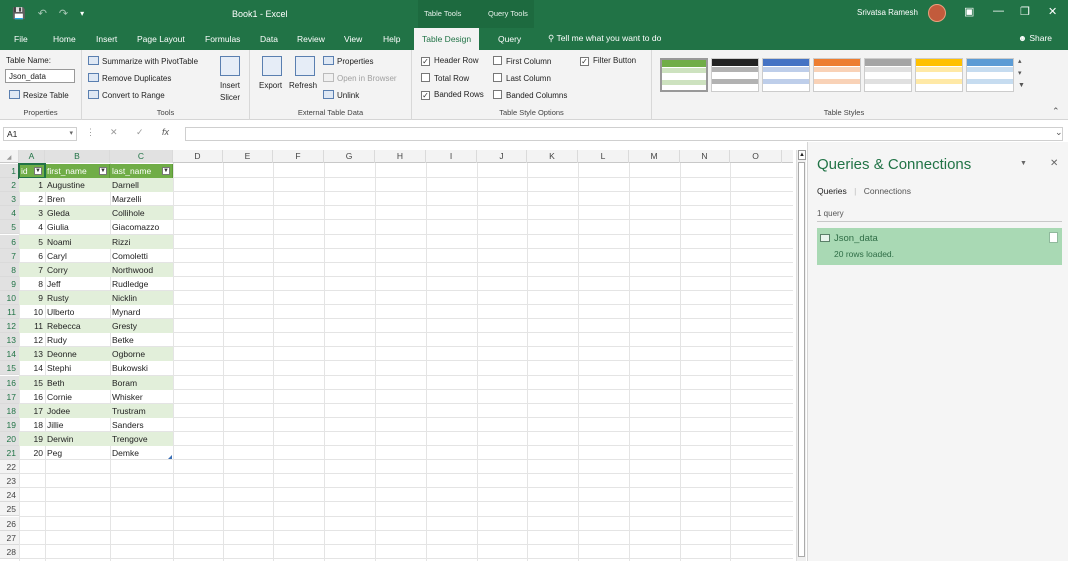 This screenshot has width=1068, height=561. I want to click on remove-duplicates-button: Remove Duplicates, so click(129, 78).